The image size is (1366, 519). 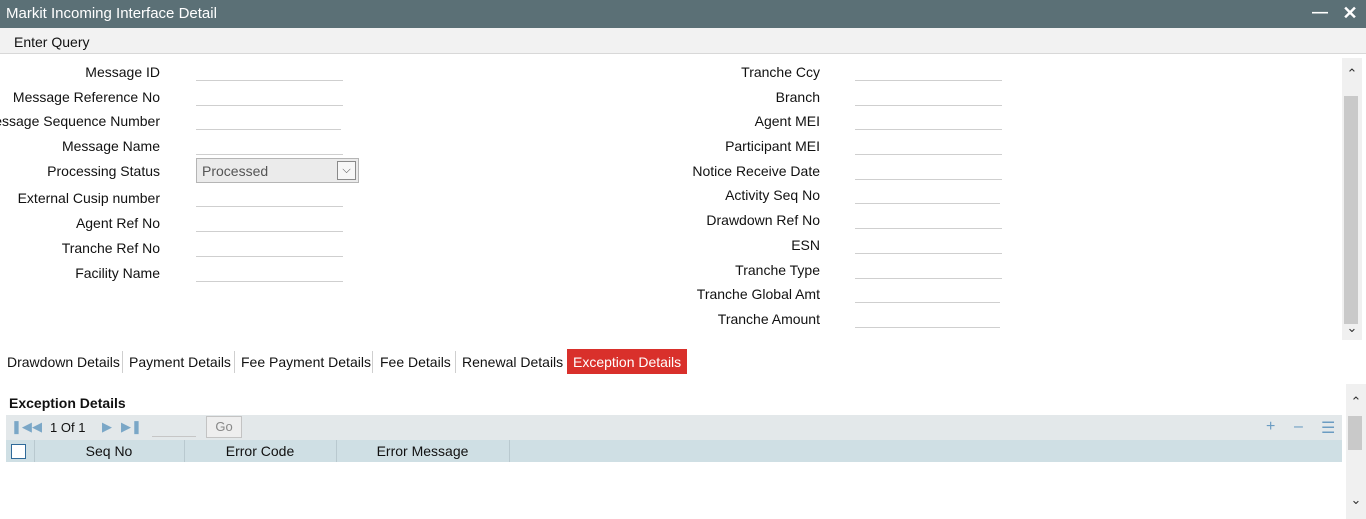 I want to click on total-pages: 1, so click(x=82, y=427).